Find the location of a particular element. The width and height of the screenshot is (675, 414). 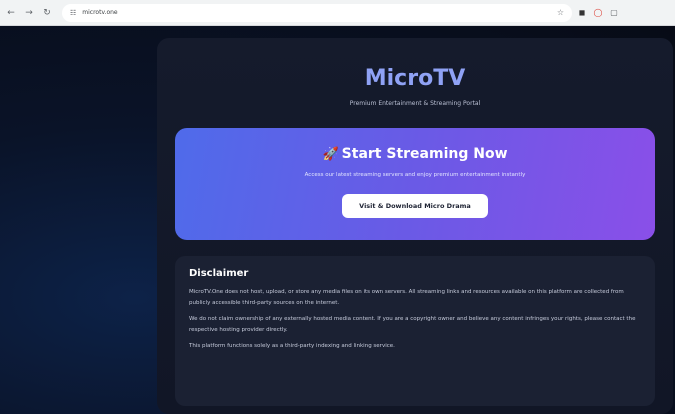

address-bar: ☷ microtv.one ☆ is located at coordinates (317, 12).